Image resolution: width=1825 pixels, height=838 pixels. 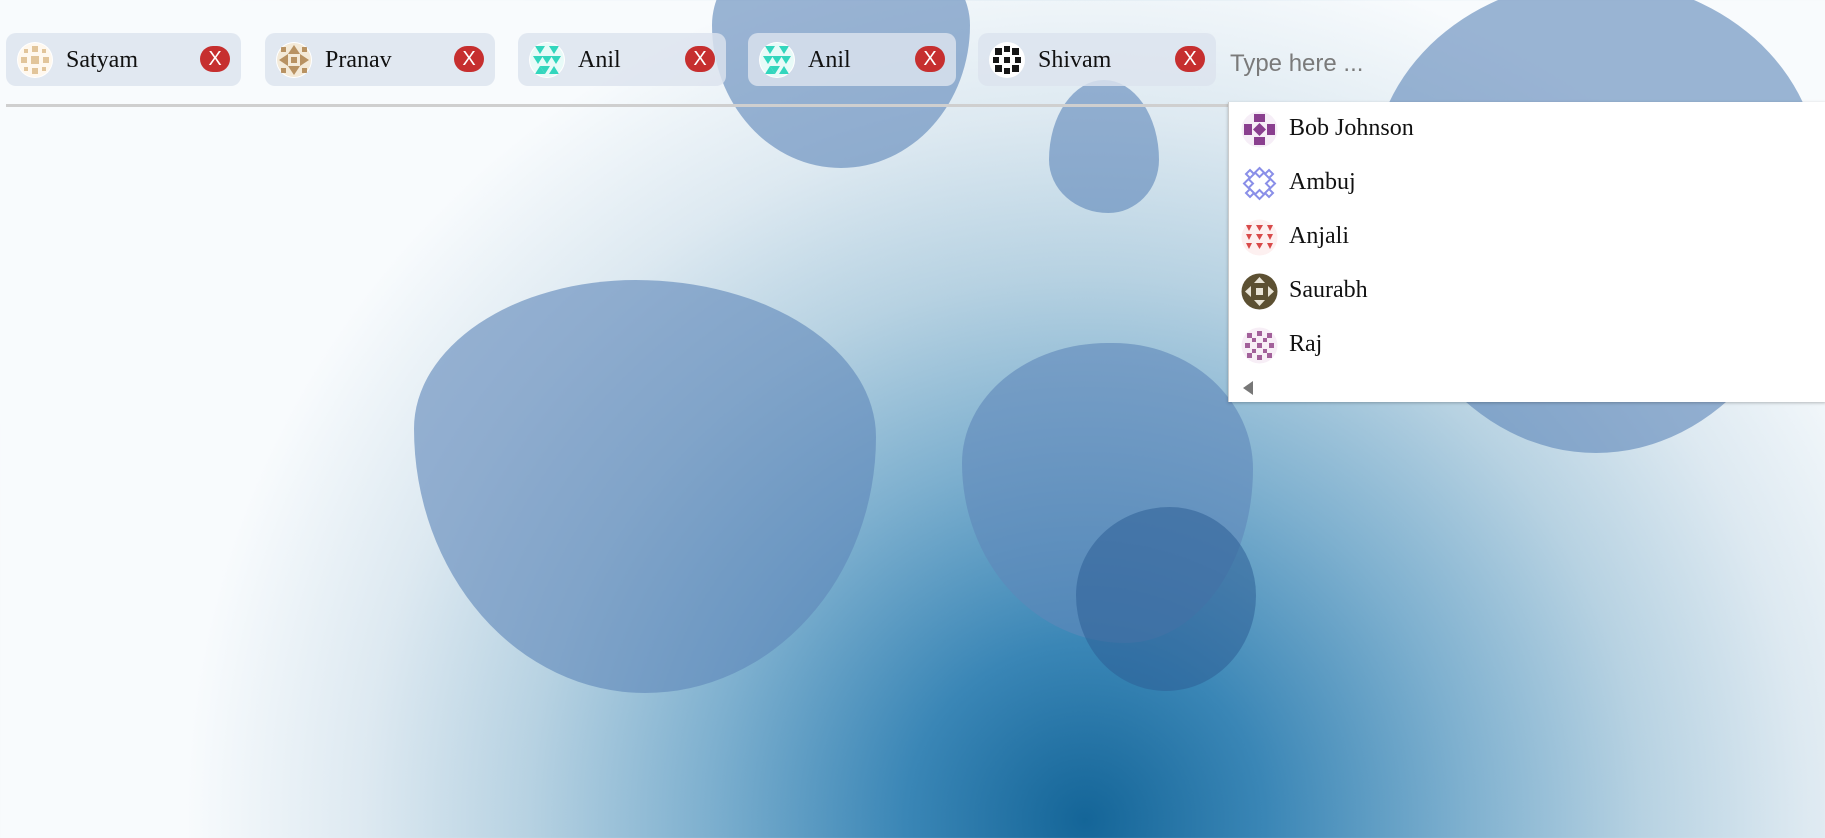 What do you see at coordinates (852, 59) in the screenshot?
I see `chip-anil-2: Anil X` at bounding box center [852, 59].